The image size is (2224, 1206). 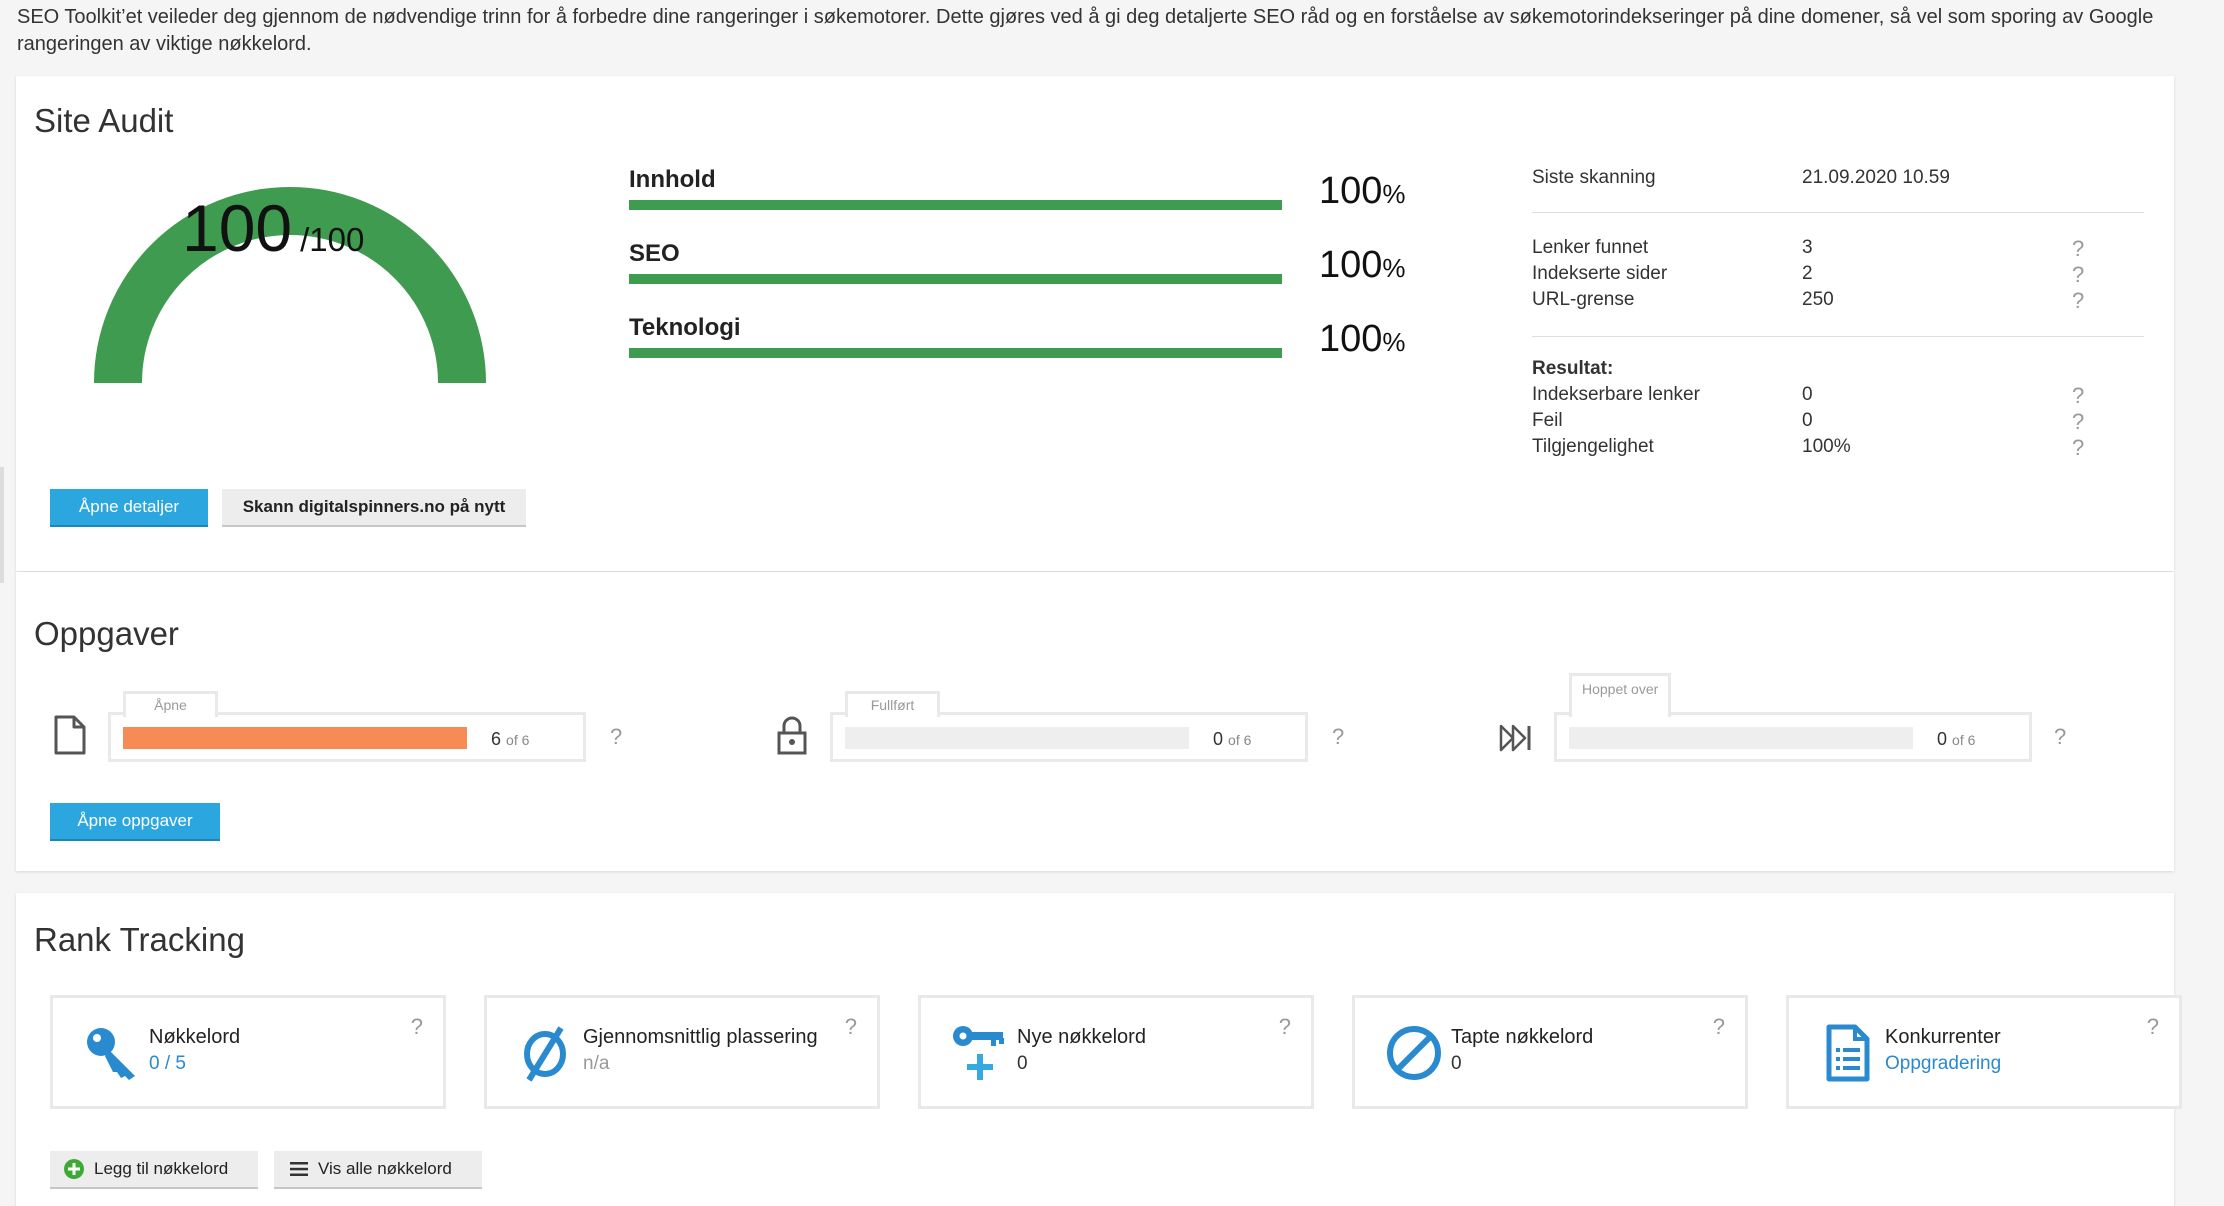 What do you see at coordinates (1013, 191) in the screenshot?
I see `category-row: Innhold 100%` at bounding box center [1013, 191].